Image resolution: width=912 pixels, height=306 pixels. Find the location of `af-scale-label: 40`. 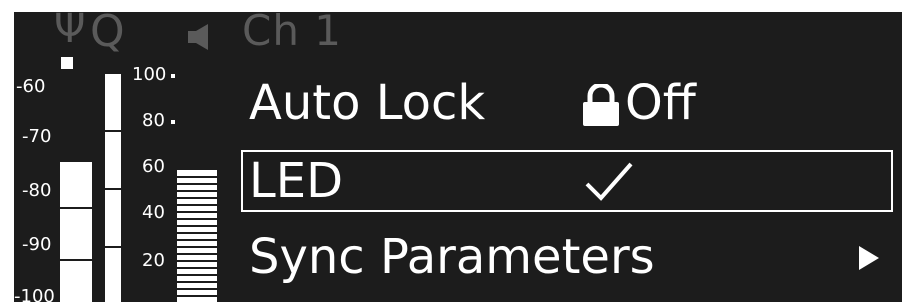

af-scale-label: 40 is located at coordinates (153, 212).